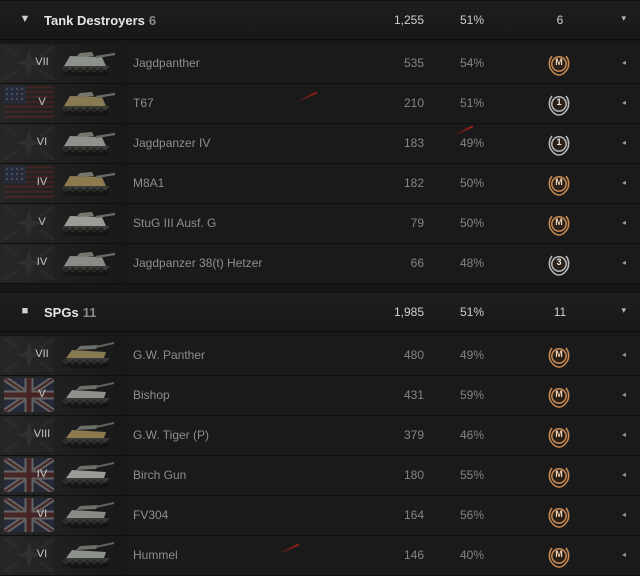 This screenshot has height=576, width=640. What do you see at coordinates (151, 515) in the screenshot?
I see `vehicle-name: FV304` at bounding box center [151, 515].